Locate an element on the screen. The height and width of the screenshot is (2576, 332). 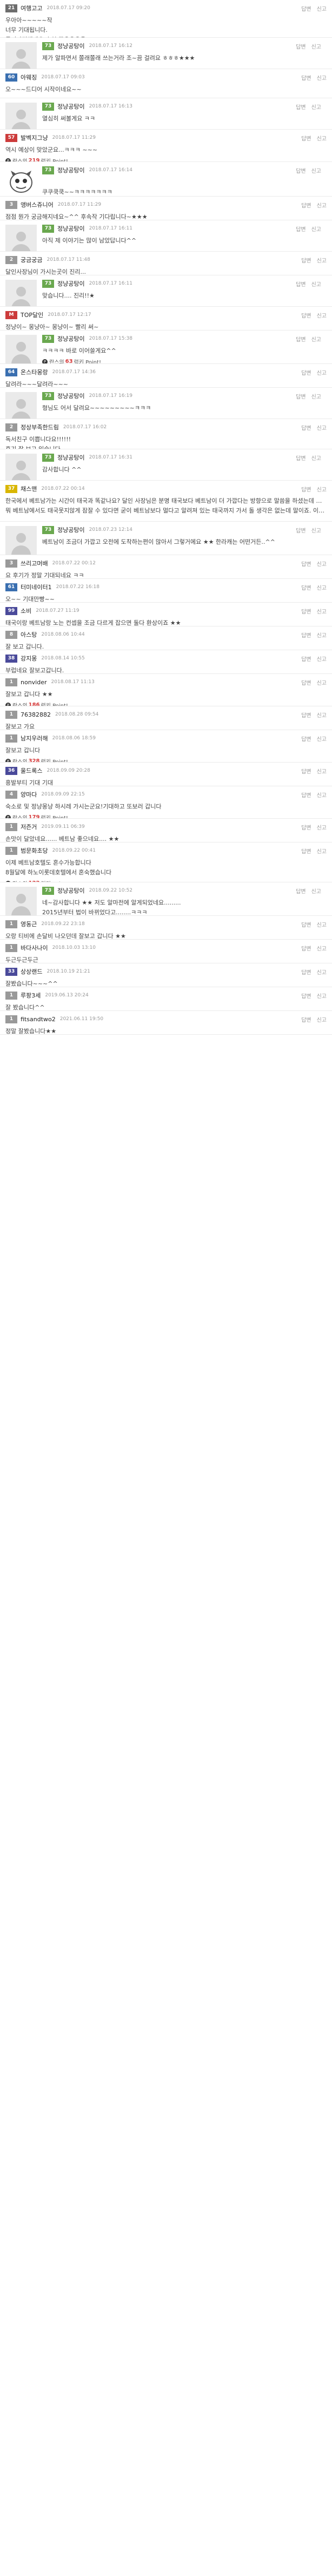
author-name: 온스타몽랑 is located at coordinates (34, 372).